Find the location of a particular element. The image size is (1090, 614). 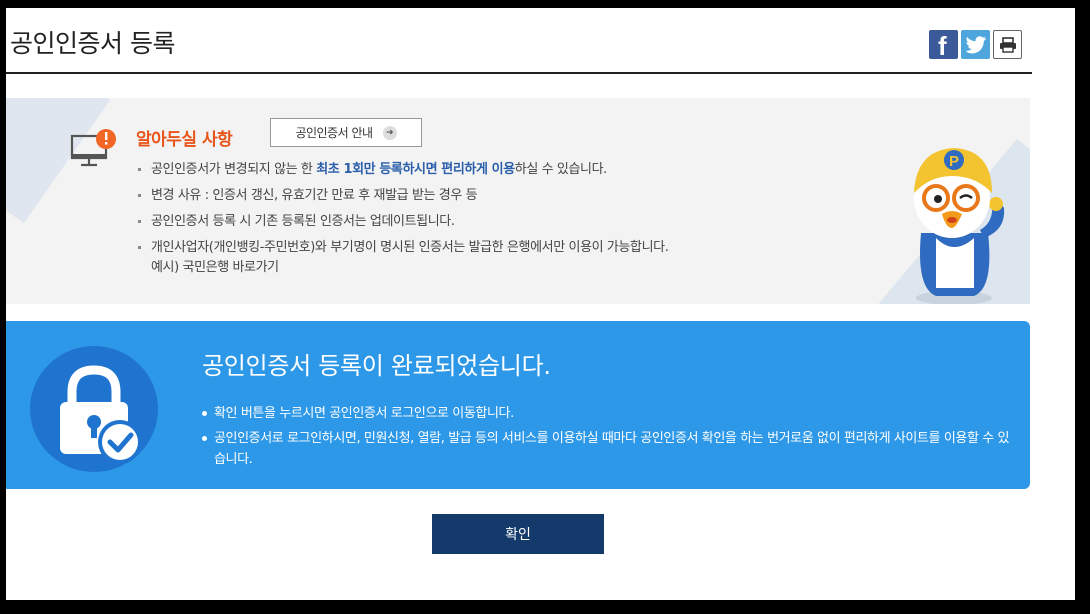

twitter-icon is located at coordinates (975, 44).